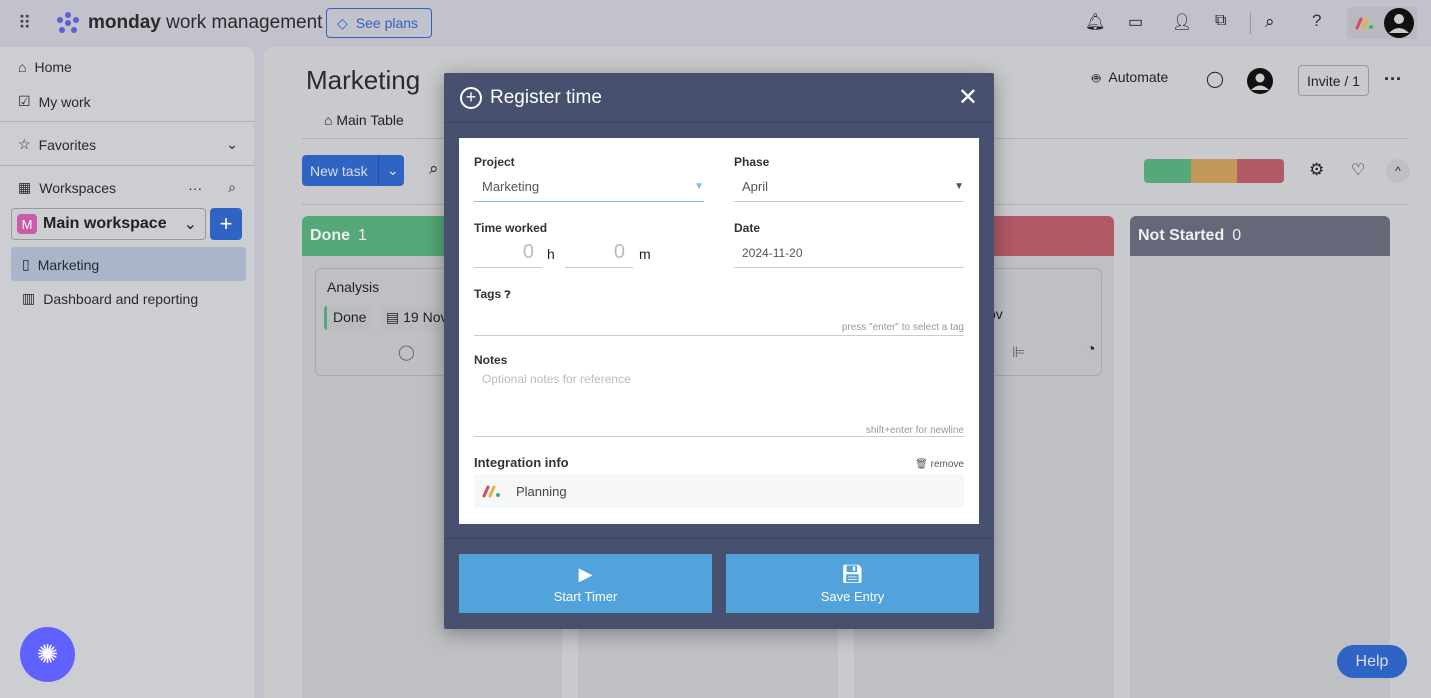 This screenshot has height=698, width=1431. I want to click on sidebar-item-marketing: ▯ Marketing, so click(60, 264).